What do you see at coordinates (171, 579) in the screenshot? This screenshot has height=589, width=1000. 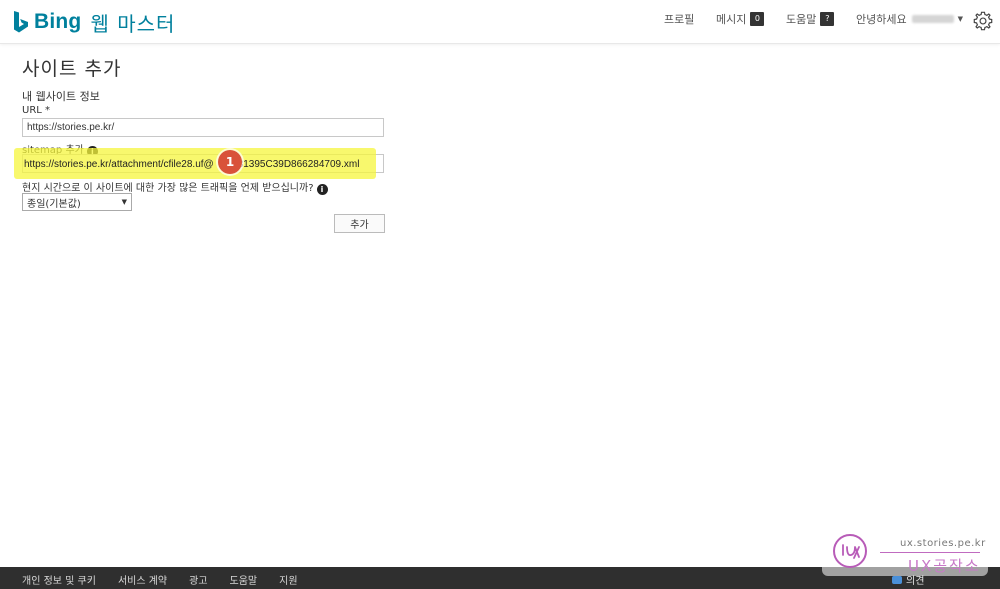 I see `footer-links: 개인 정보 및 쿠키 서비스 계약 광고 도움말 지원` at bounding box center [171, 579].